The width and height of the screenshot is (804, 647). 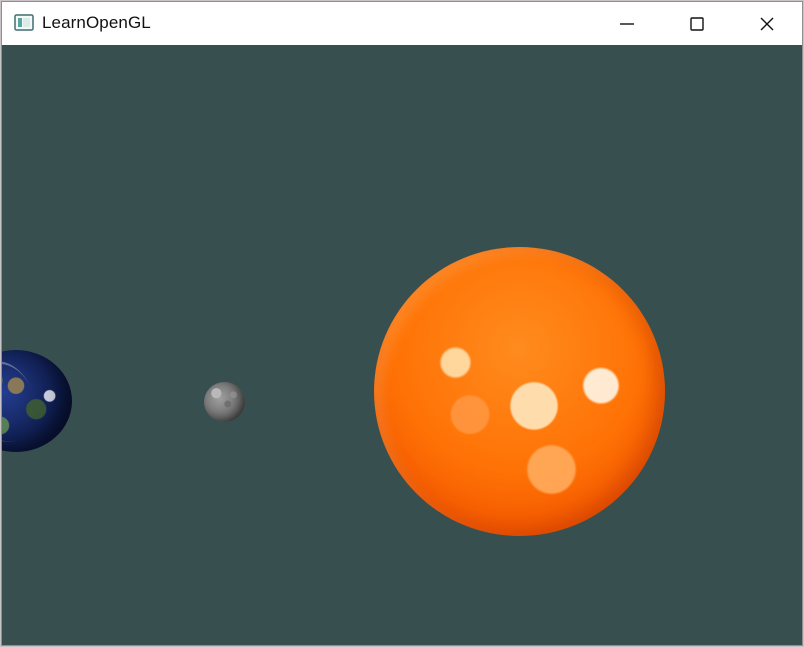 I want to click on earth-sphere, so click(x=37, y=401).